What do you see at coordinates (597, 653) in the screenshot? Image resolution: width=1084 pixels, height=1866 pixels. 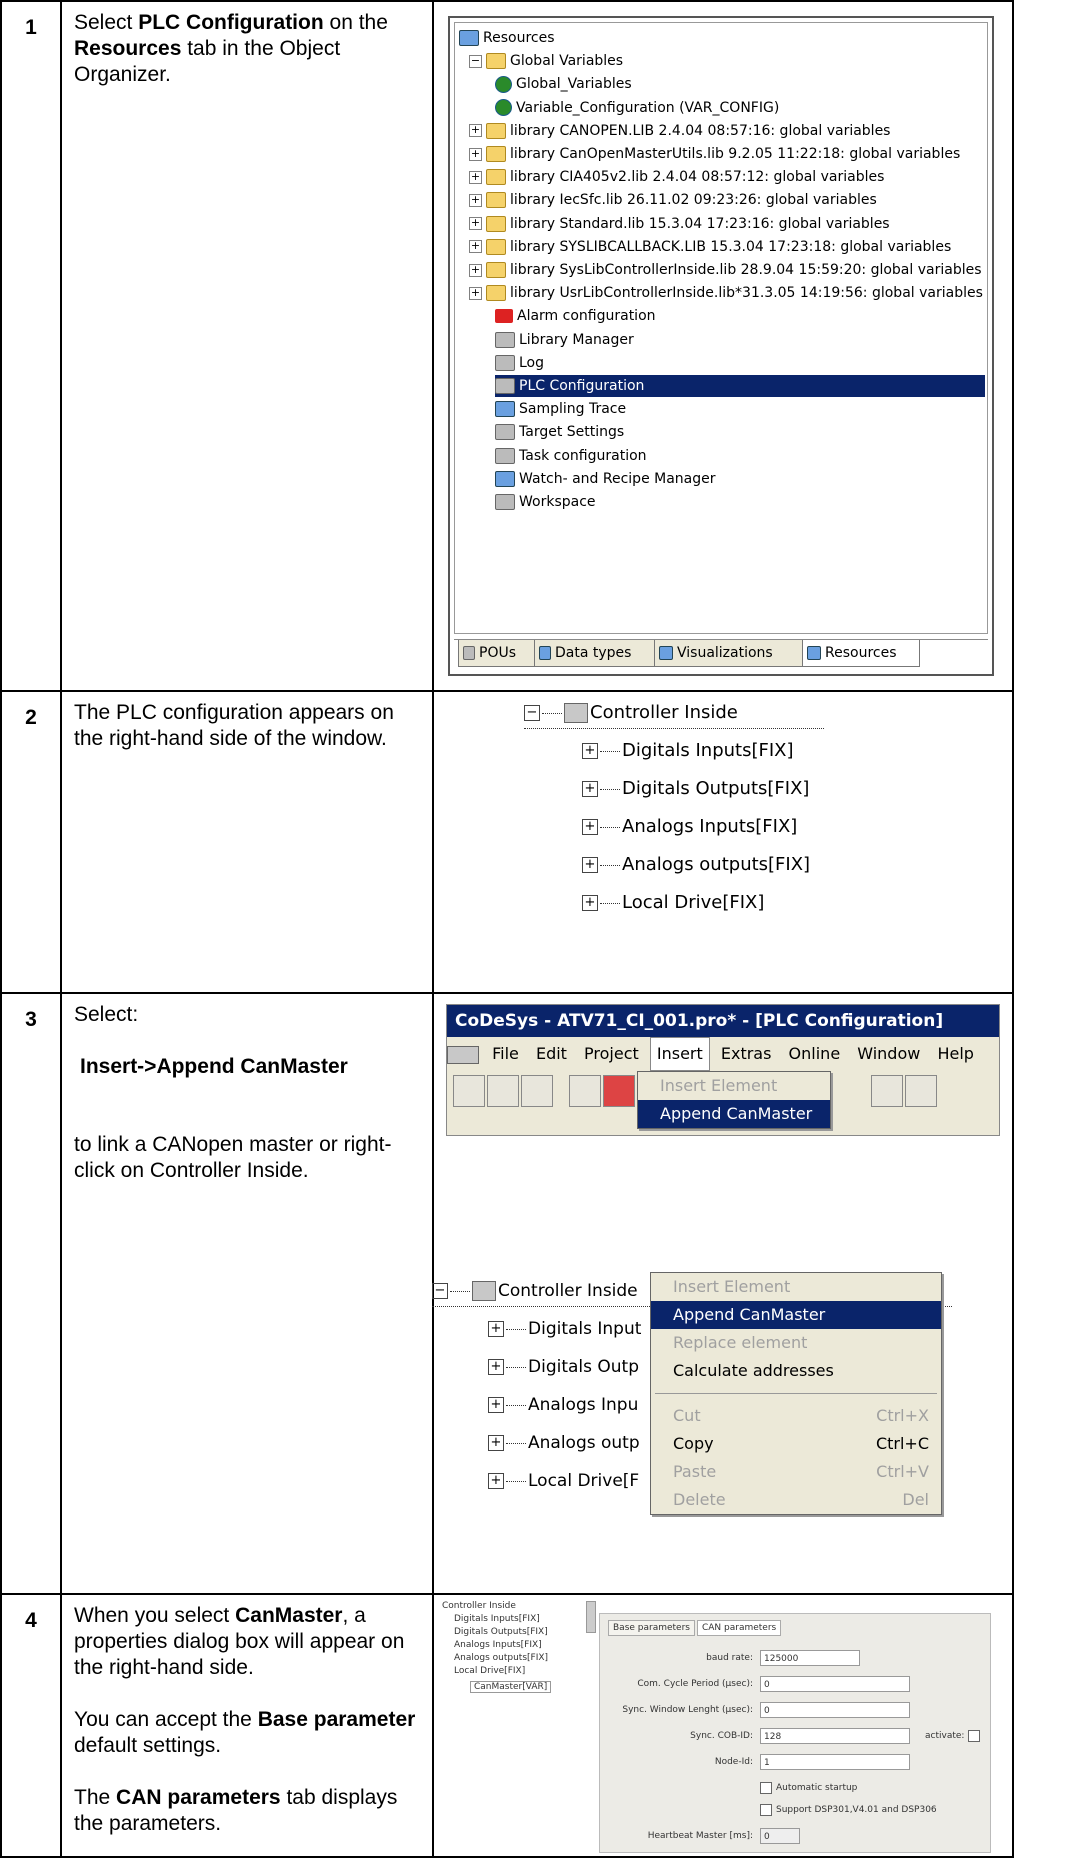 I see `tab-data-types: Data types` at bounding box center [597, 653].